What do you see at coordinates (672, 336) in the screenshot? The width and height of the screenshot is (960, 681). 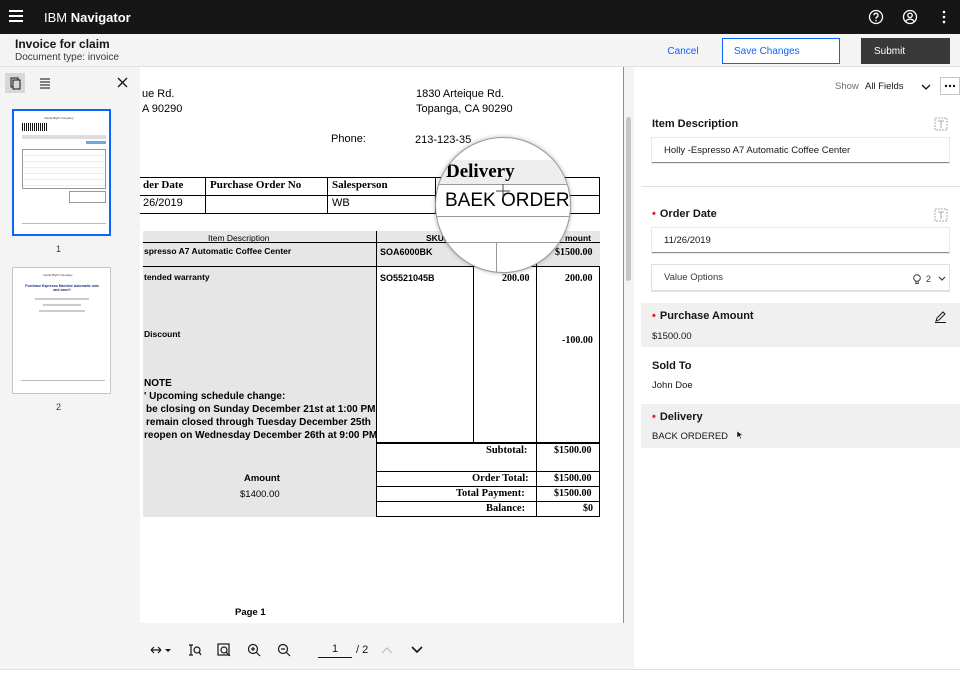 I see `purchase-amount-value: $1500.00` at bounding box center [672, 336].